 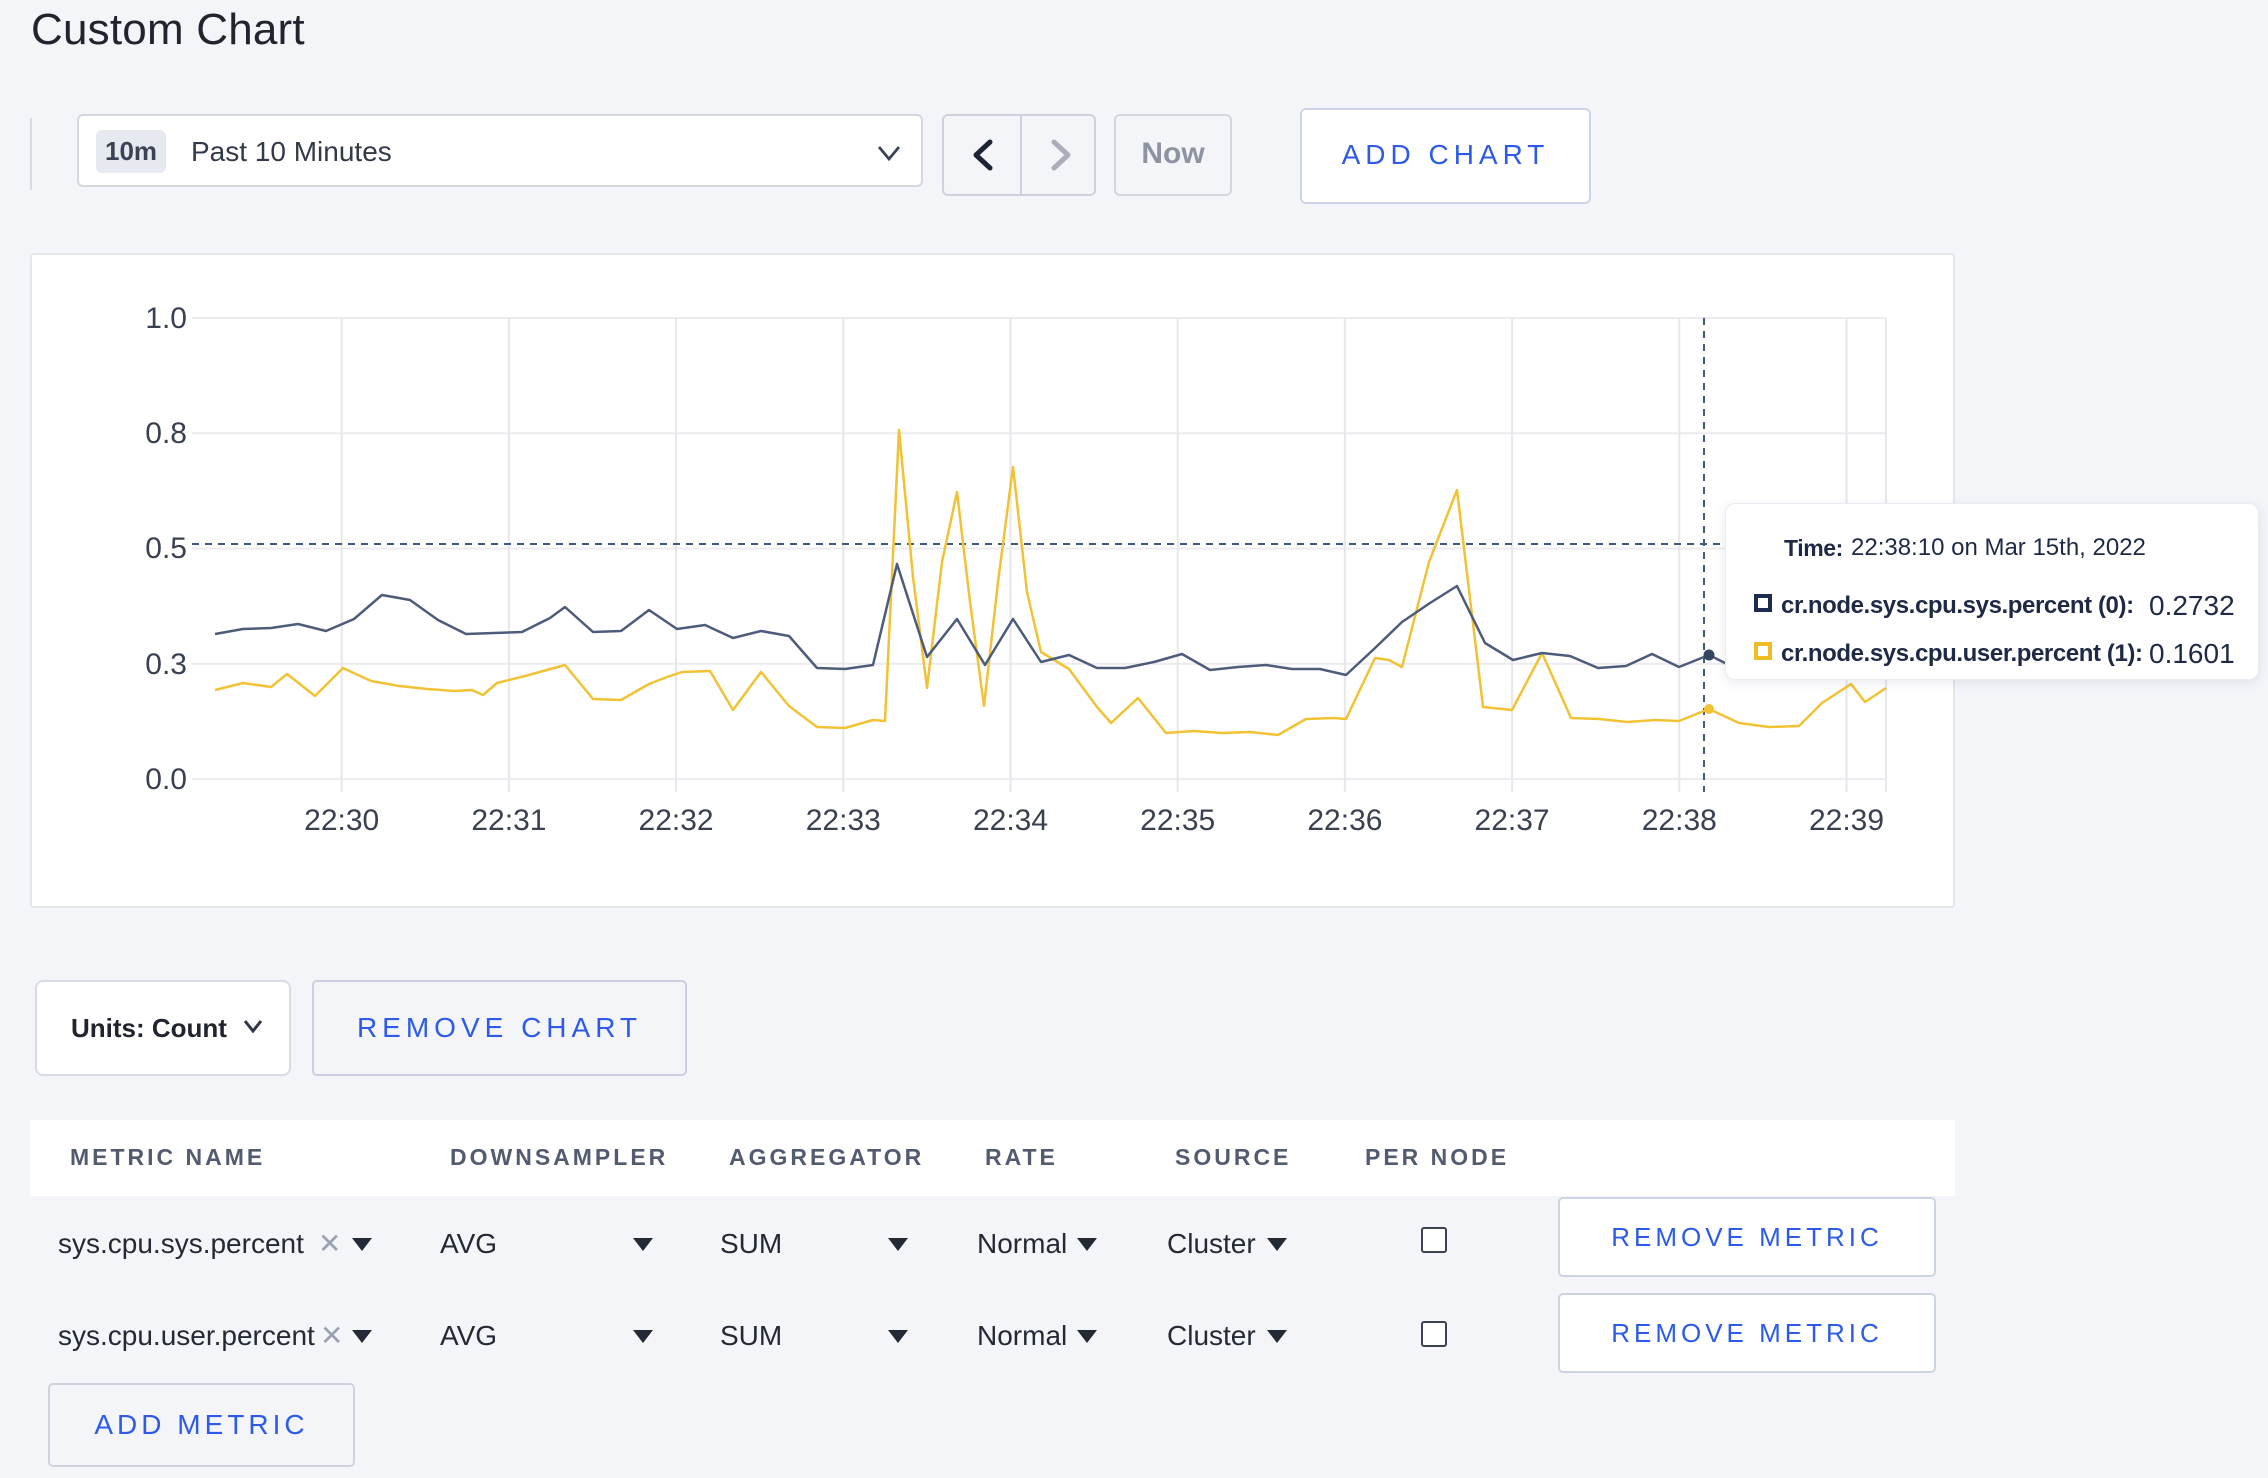 I want to click on svg-text: 22:37, so click(x=1512, y=820).